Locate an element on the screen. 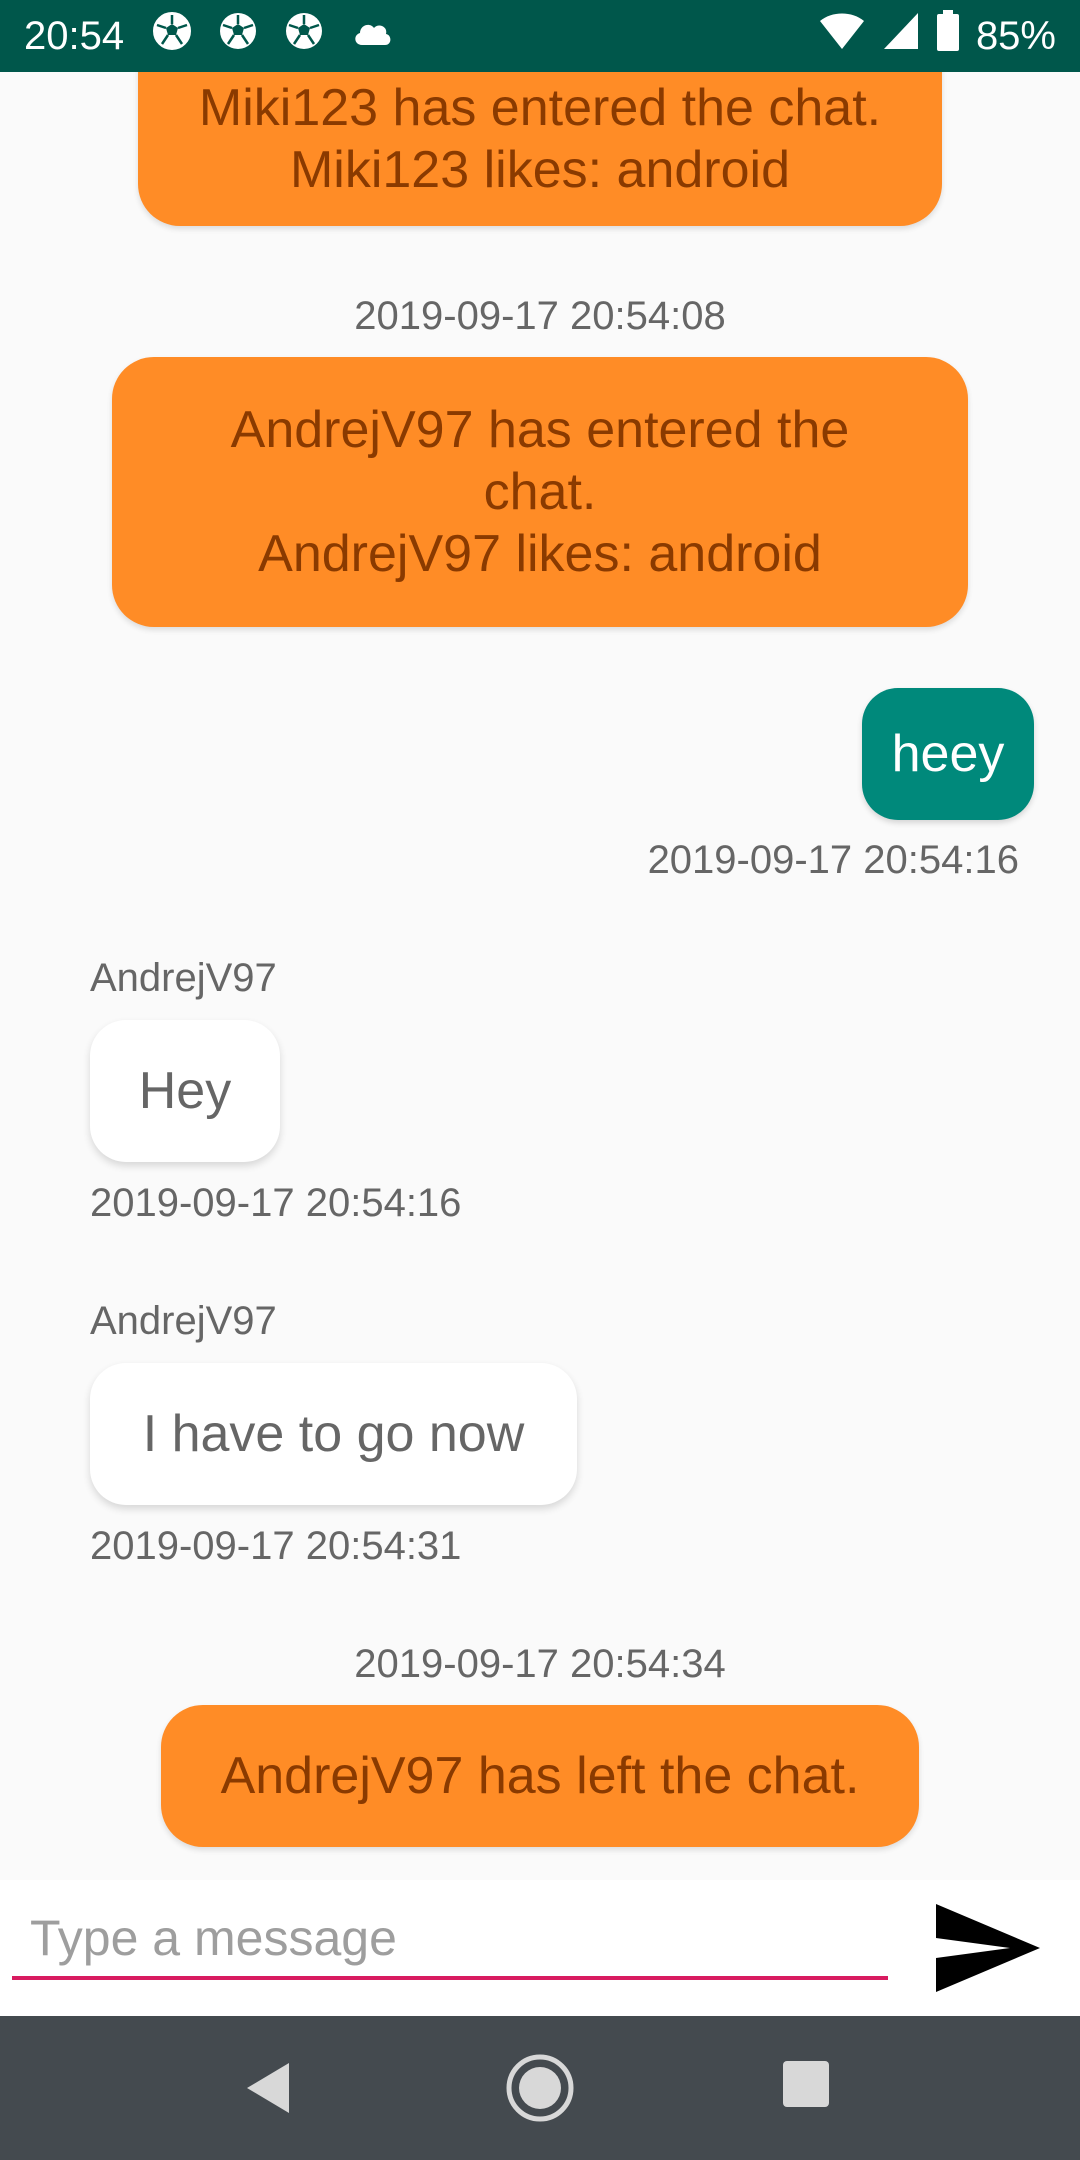 This screenshot has width=1080, height=2160. back-button is located at coordinates (268, 2090).